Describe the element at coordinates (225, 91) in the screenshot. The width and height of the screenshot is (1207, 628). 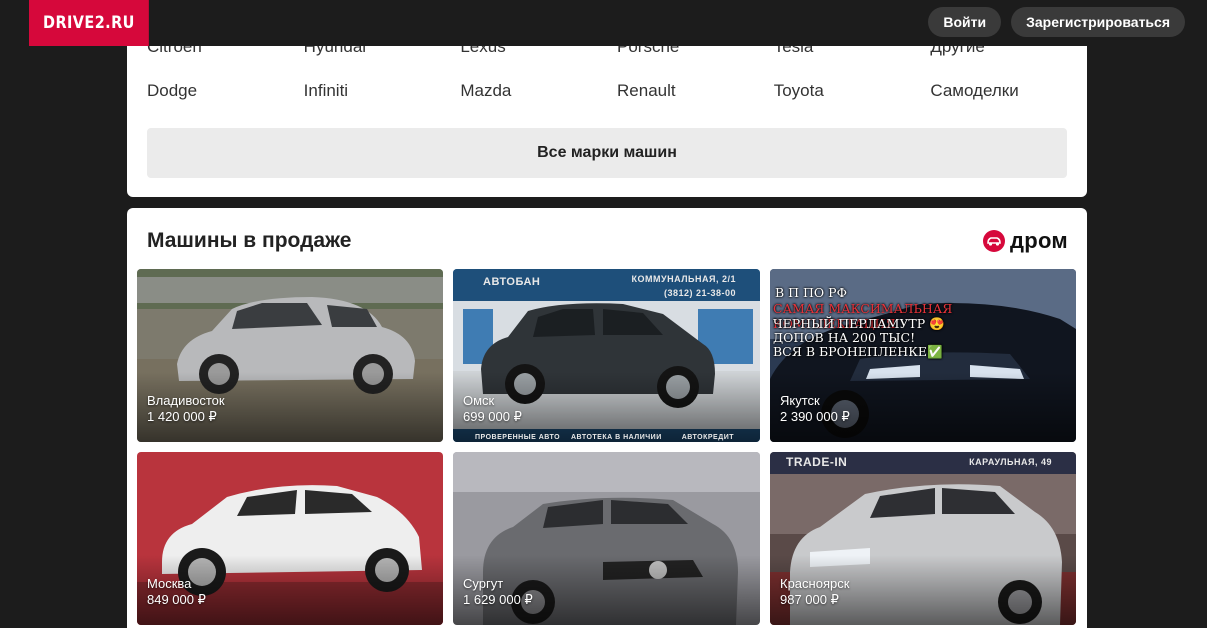
I see `brand-link-dodge: Dodge` at that location.